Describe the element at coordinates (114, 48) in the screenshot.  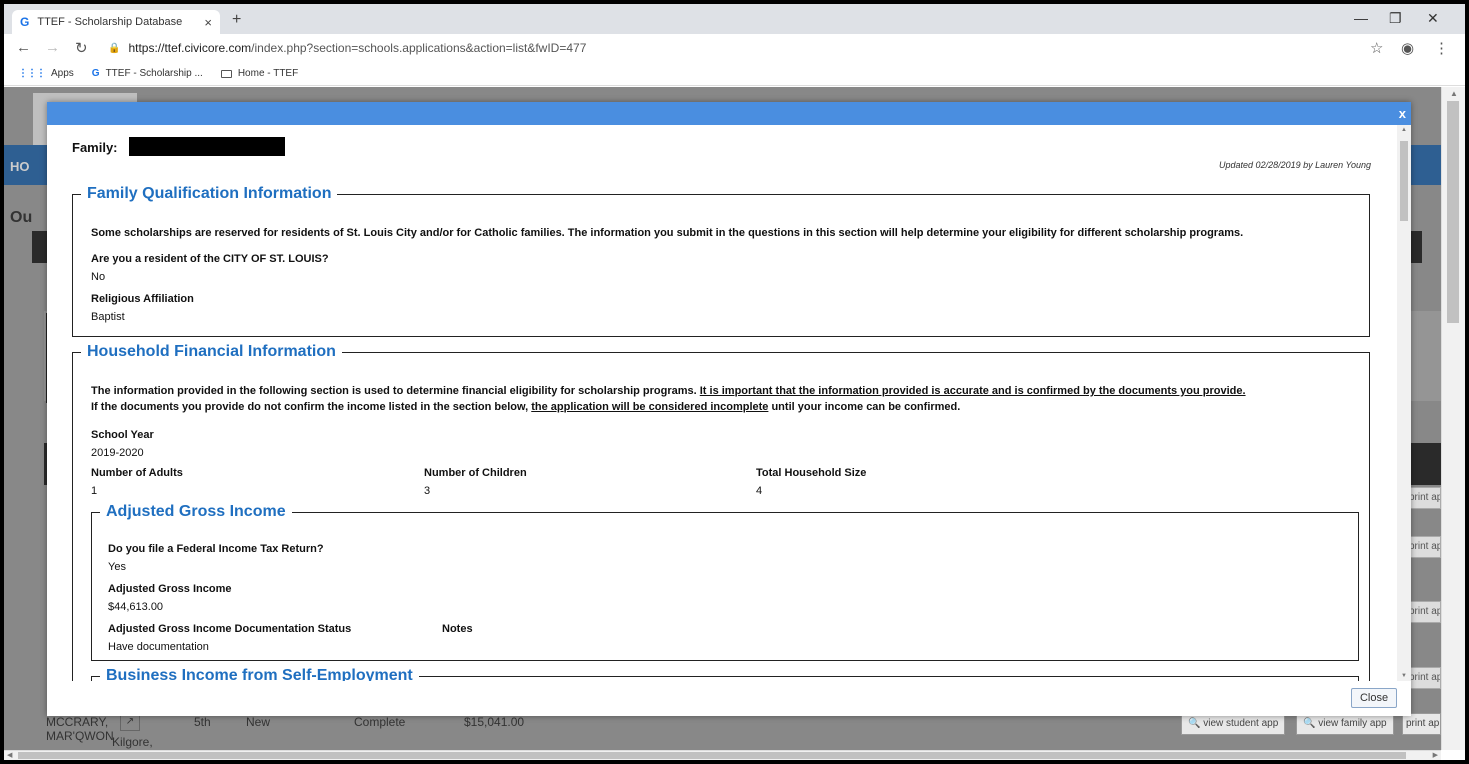
I see `lock-icon: 🔒` at that location.